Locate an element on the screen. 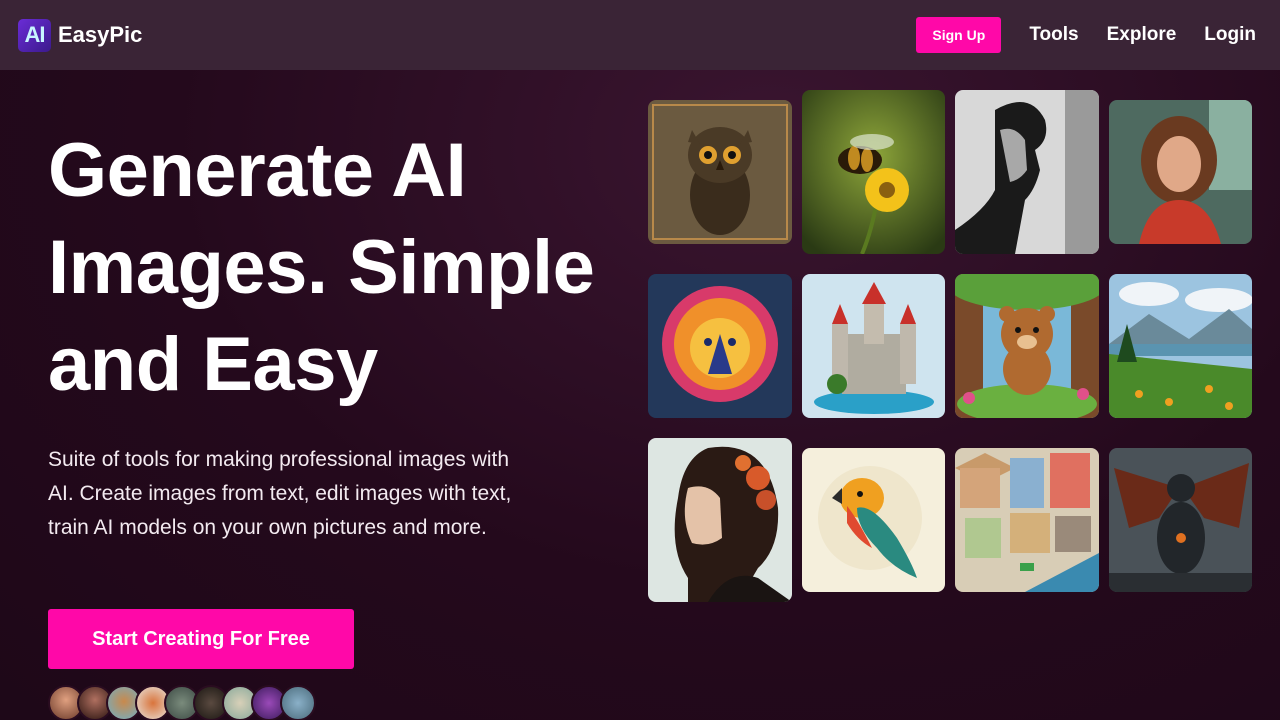 This screenshot has width=1280, height=720. parrot-image is located at coordinates (873, 520).